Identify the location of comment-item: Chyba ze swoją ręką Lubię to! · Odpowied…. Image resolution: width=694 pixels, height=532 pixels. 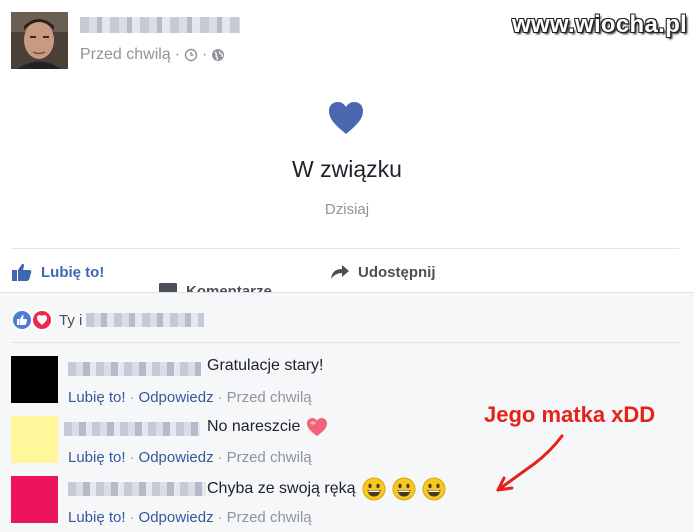
(341, 504).